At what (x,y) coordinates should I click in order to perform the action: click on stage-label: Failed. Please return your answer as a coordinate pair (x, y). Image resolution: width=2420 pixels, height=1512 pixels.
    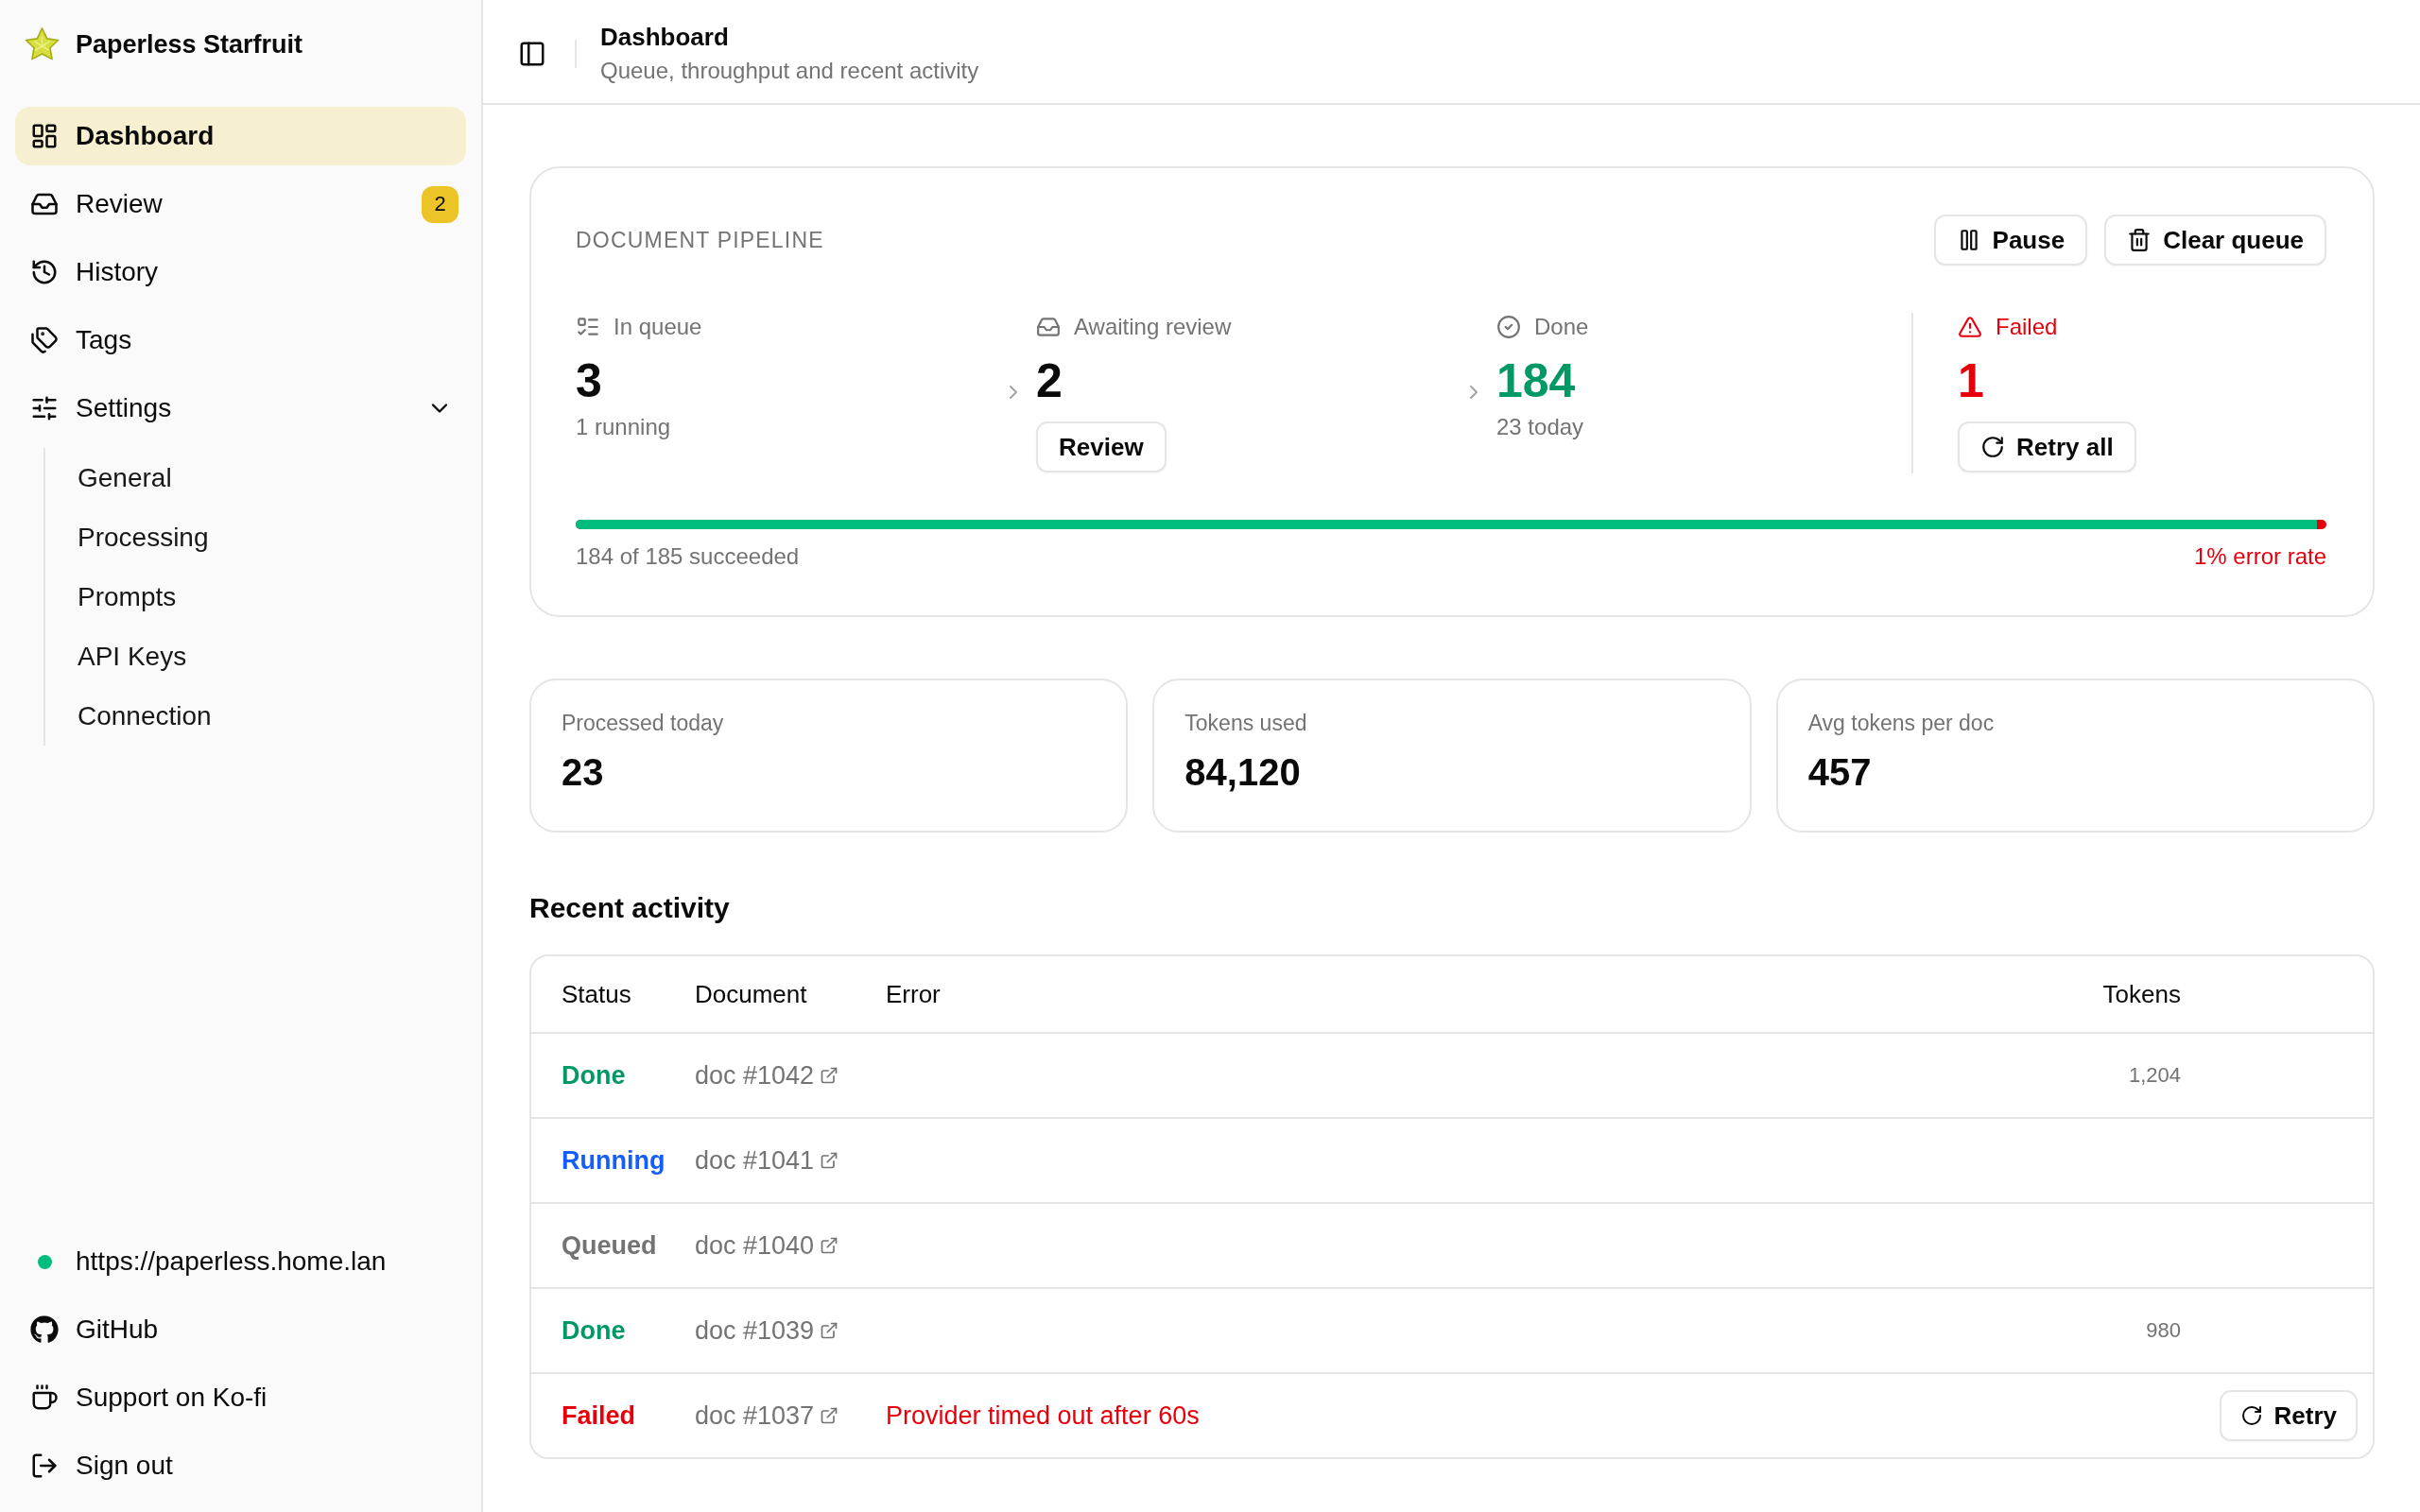
    Looking at the image, I should click on (2027, 327).